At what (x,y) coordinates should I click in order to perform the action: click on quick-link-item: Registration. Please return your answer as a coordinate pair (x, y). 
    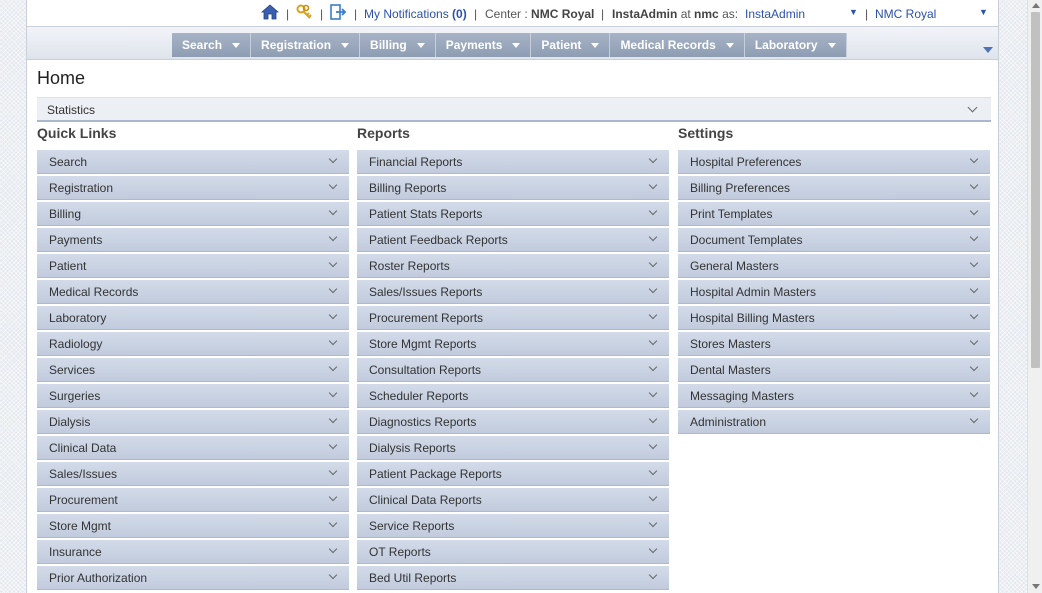
    Looking at the image, I should click on (193, 188).